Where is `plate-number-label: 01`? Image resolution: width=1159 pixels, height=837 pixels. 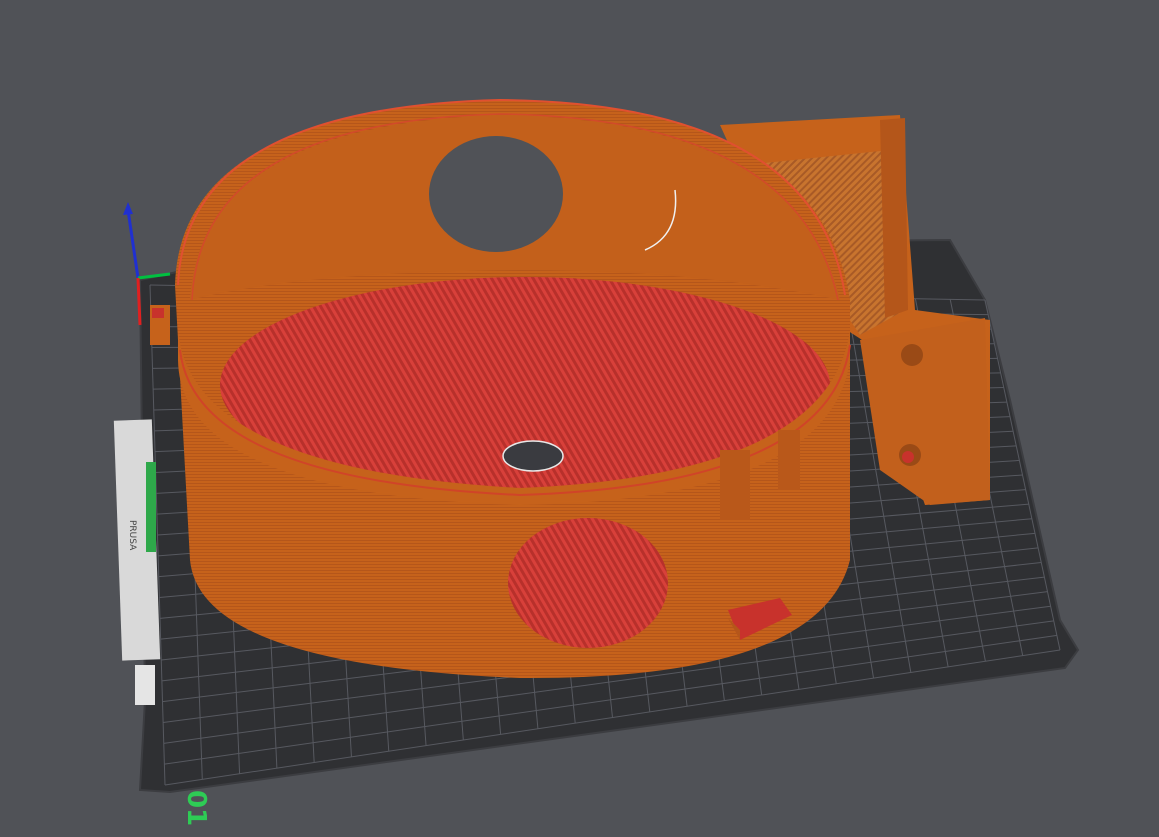
plate-number-label: 01 is located at coordinates (196, 808).